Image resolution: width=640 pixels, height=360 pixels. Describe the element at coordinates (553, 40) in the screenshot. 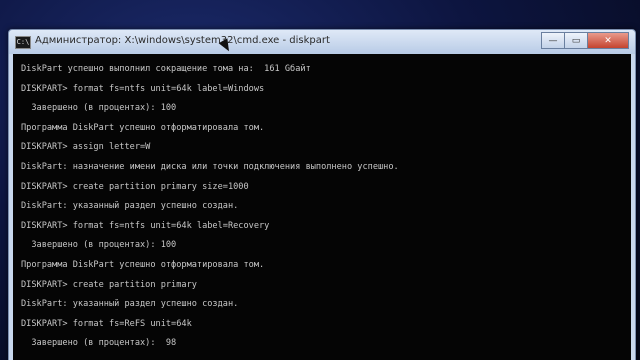

I see `minimize-button: —` at that location.